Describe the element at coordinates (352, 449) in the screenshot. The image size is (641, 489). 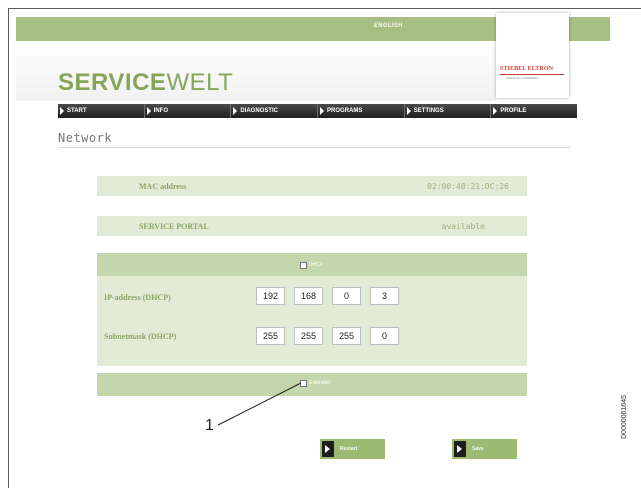
I see `restart-button: Restart` at that location.